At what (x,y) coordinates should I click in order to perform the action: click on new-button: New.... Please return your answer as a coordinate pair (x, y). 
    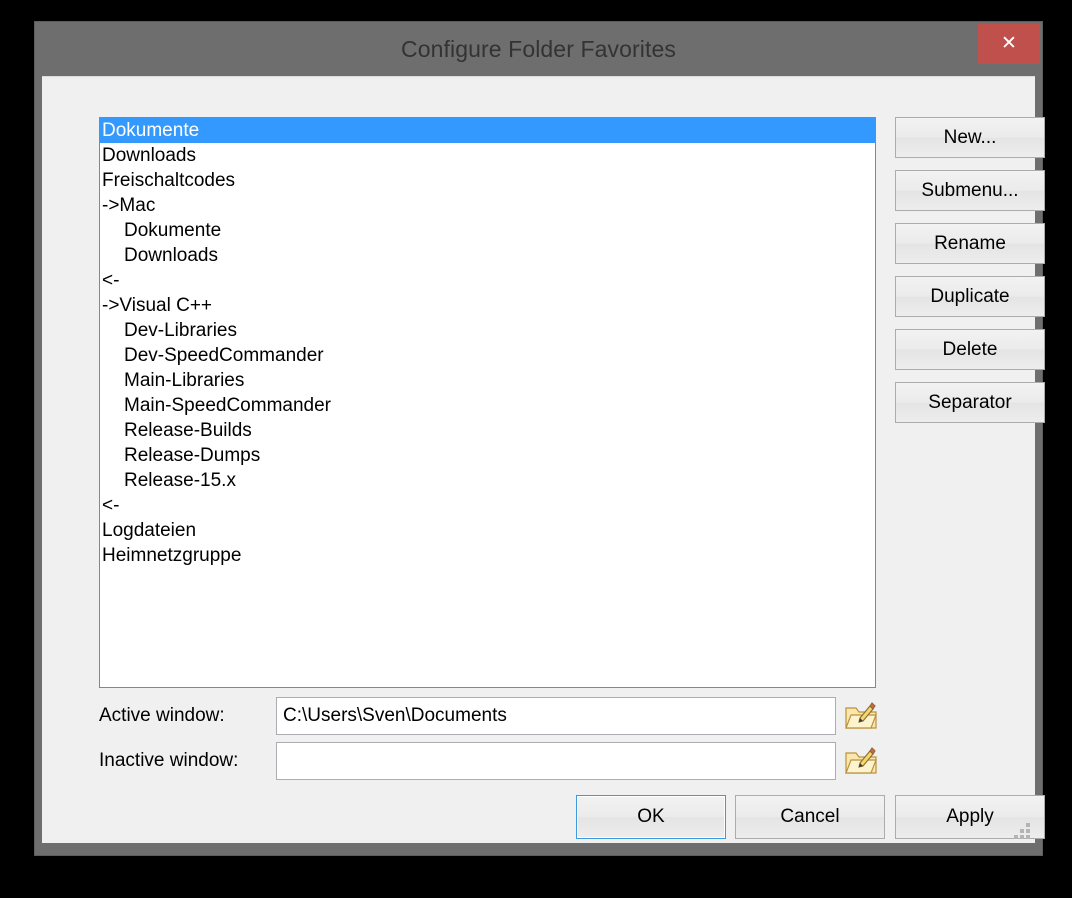
    Looking at the image, I should click on (970, 137).